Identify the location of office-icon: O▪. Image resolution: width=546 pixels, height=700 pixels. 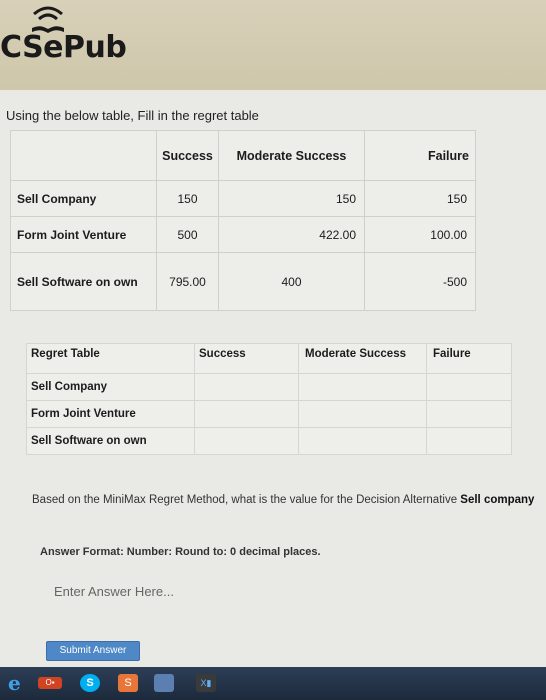
(50, 683).